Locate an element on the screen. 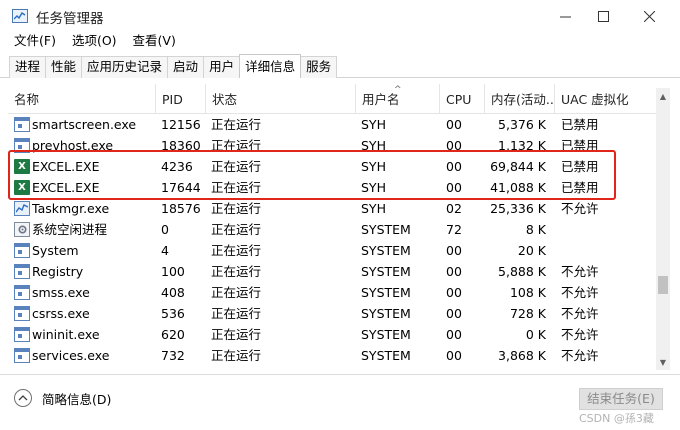 Image resolution: width=680 pixels, height=430 pixels. scroll-up-icon: ▲ is located at coordinates (663, 96).